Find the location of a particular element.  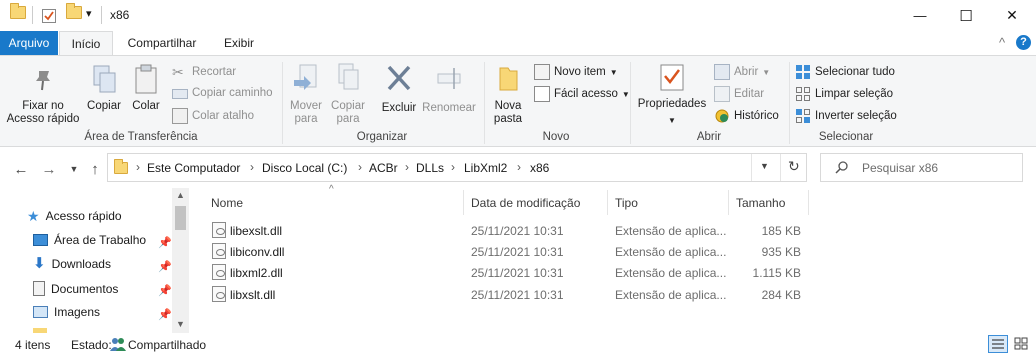

file-size: 284 KB is located at coordinates (781, 295).